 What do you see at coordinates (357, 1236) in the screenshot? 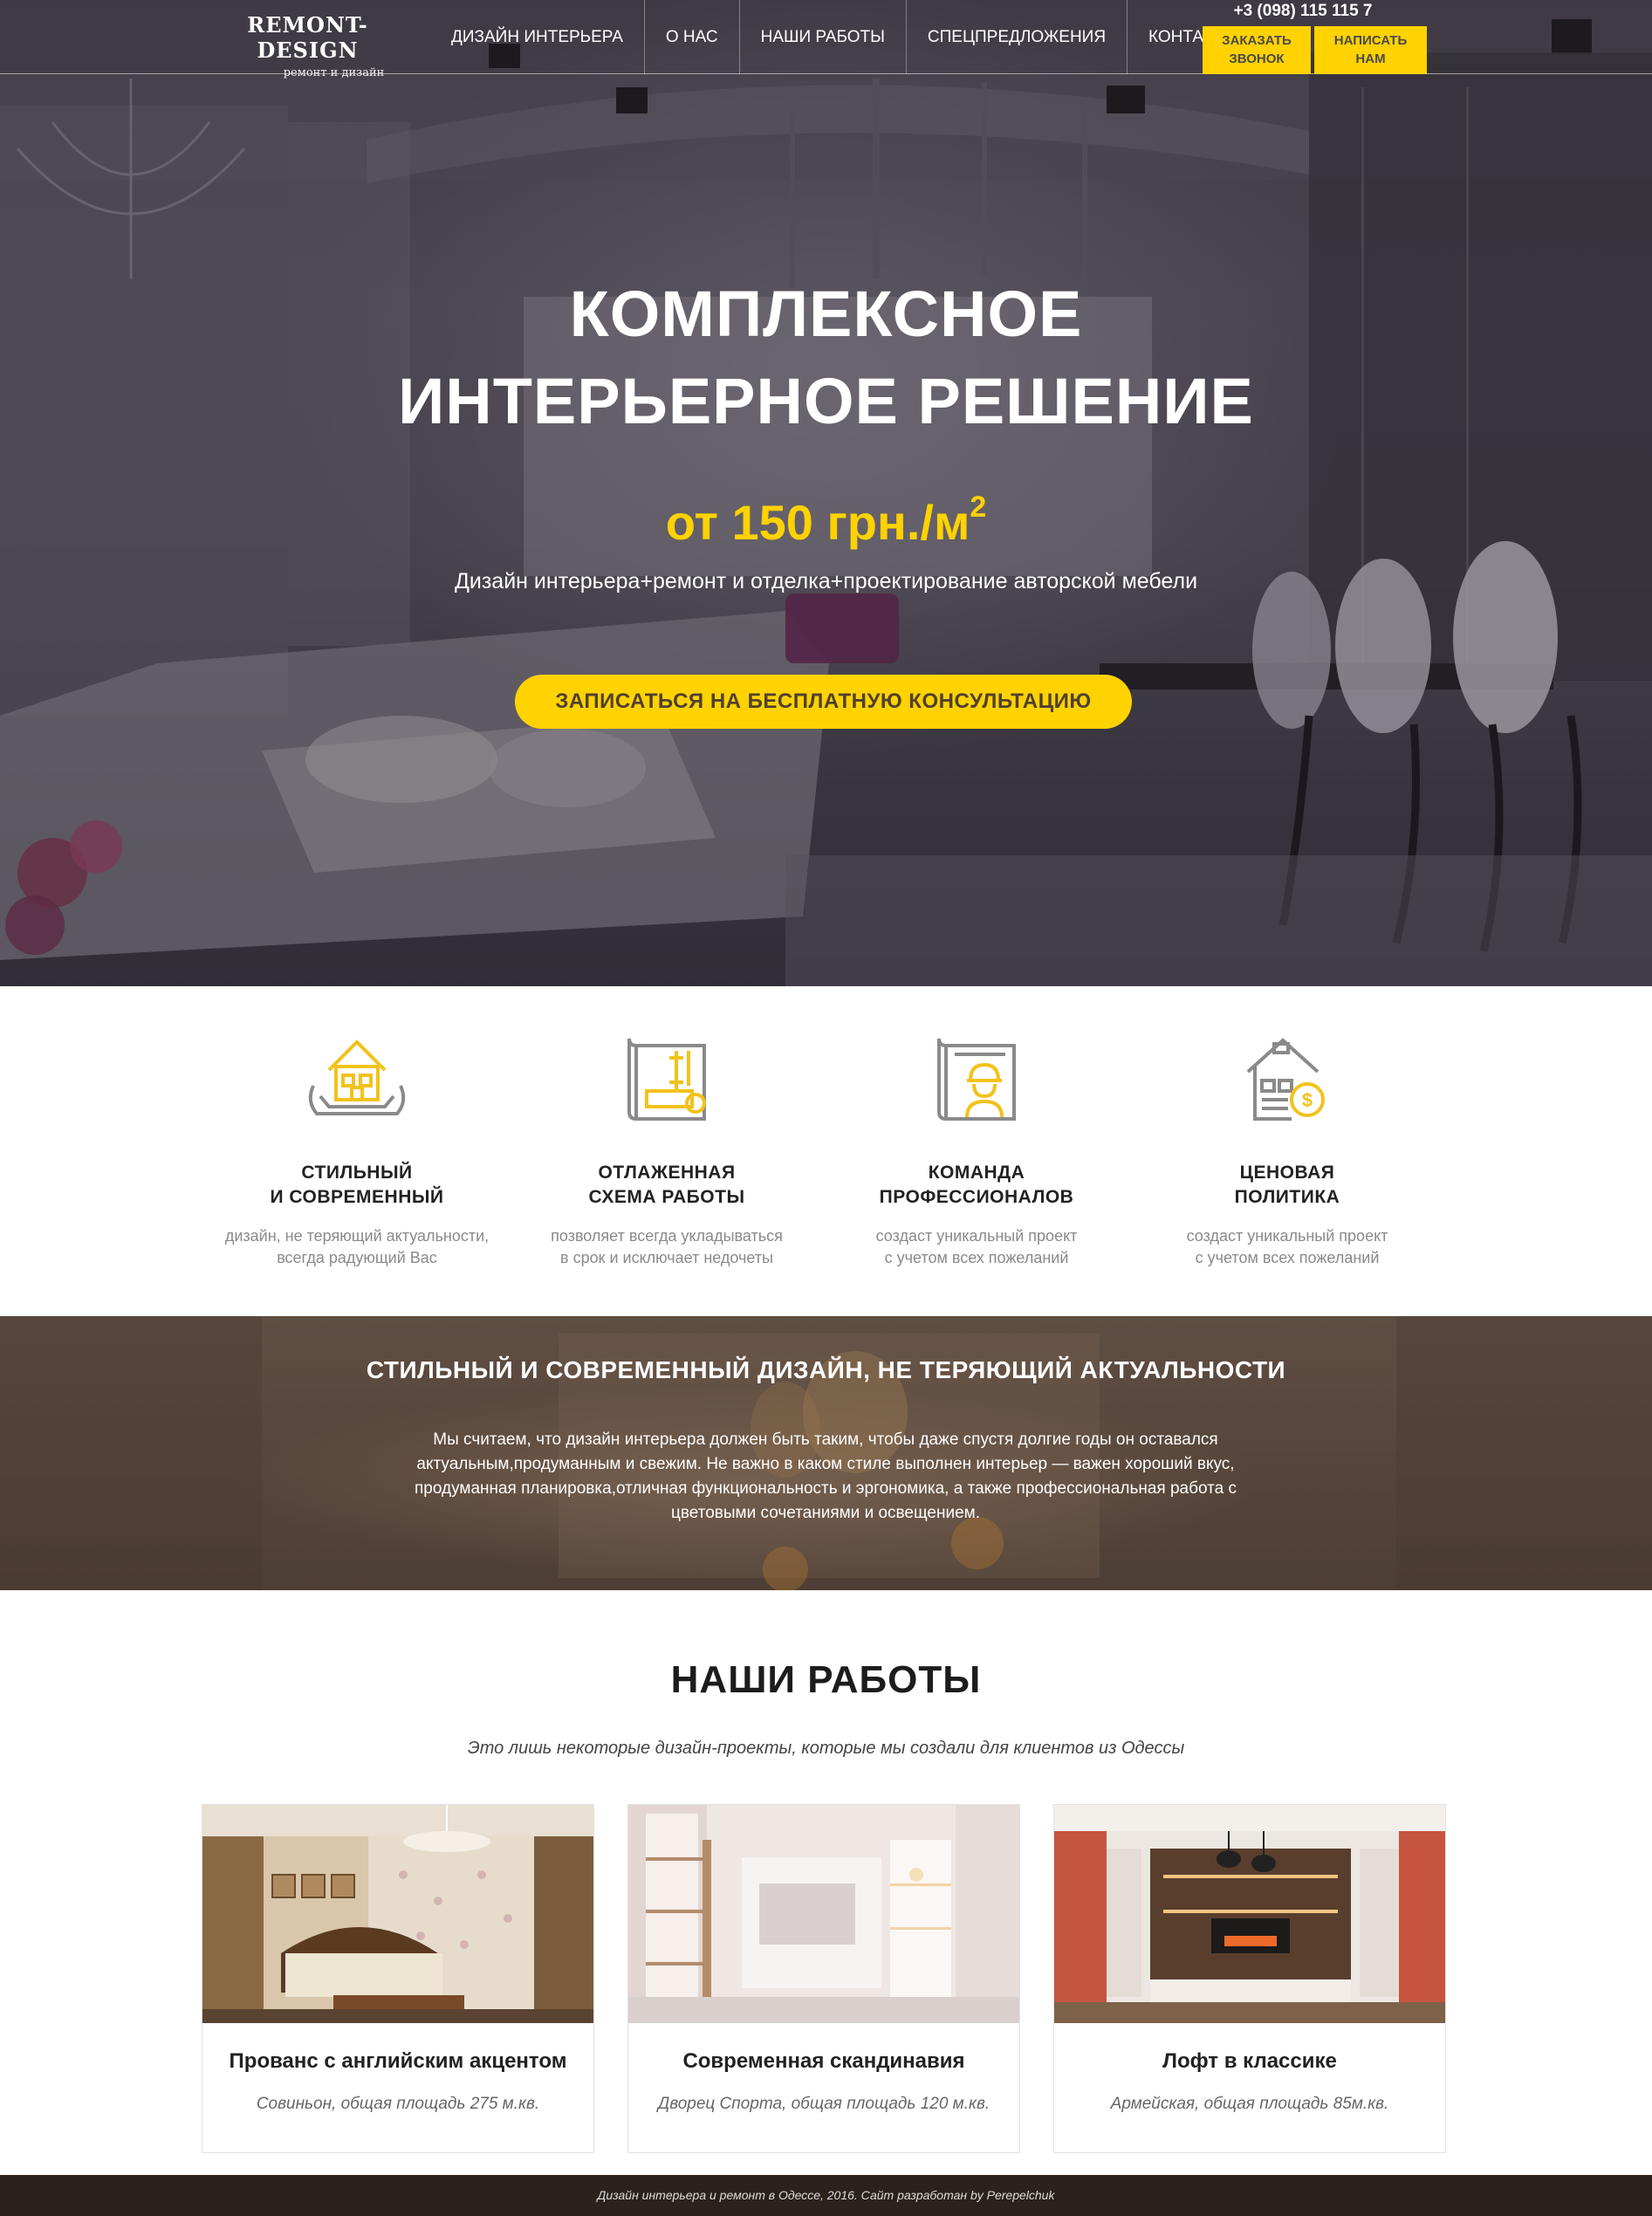
I see `feature-desc-line-1: дизайн, не теряющий актуальности,` at bounding box center [357, 1236].